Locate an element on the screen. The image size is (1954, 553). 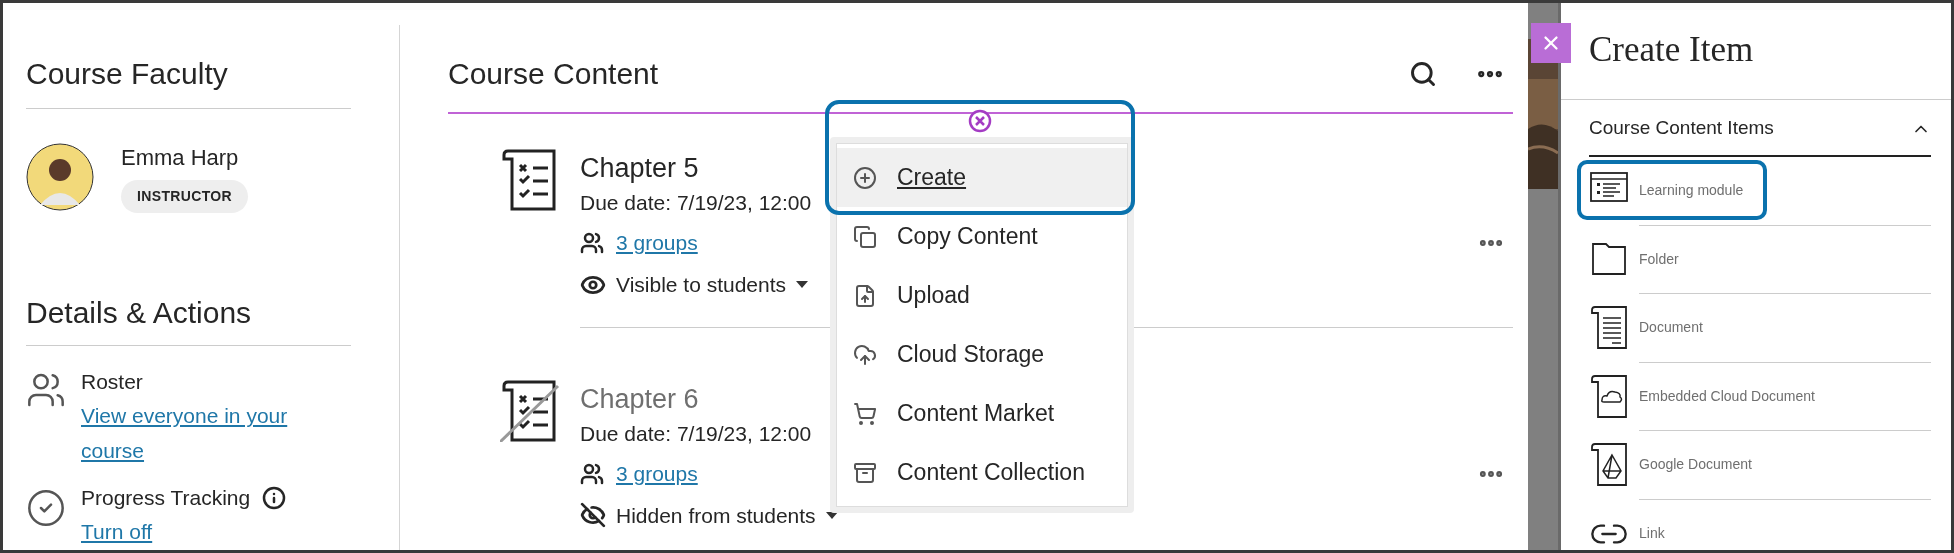
panel-title: Create Item is located at coordinates (1756, 51).